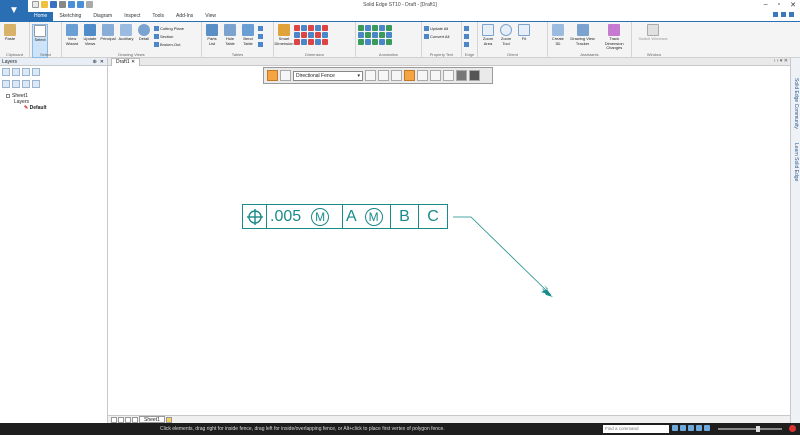  I want to click on close-icon: ✕, so click(793, 5).